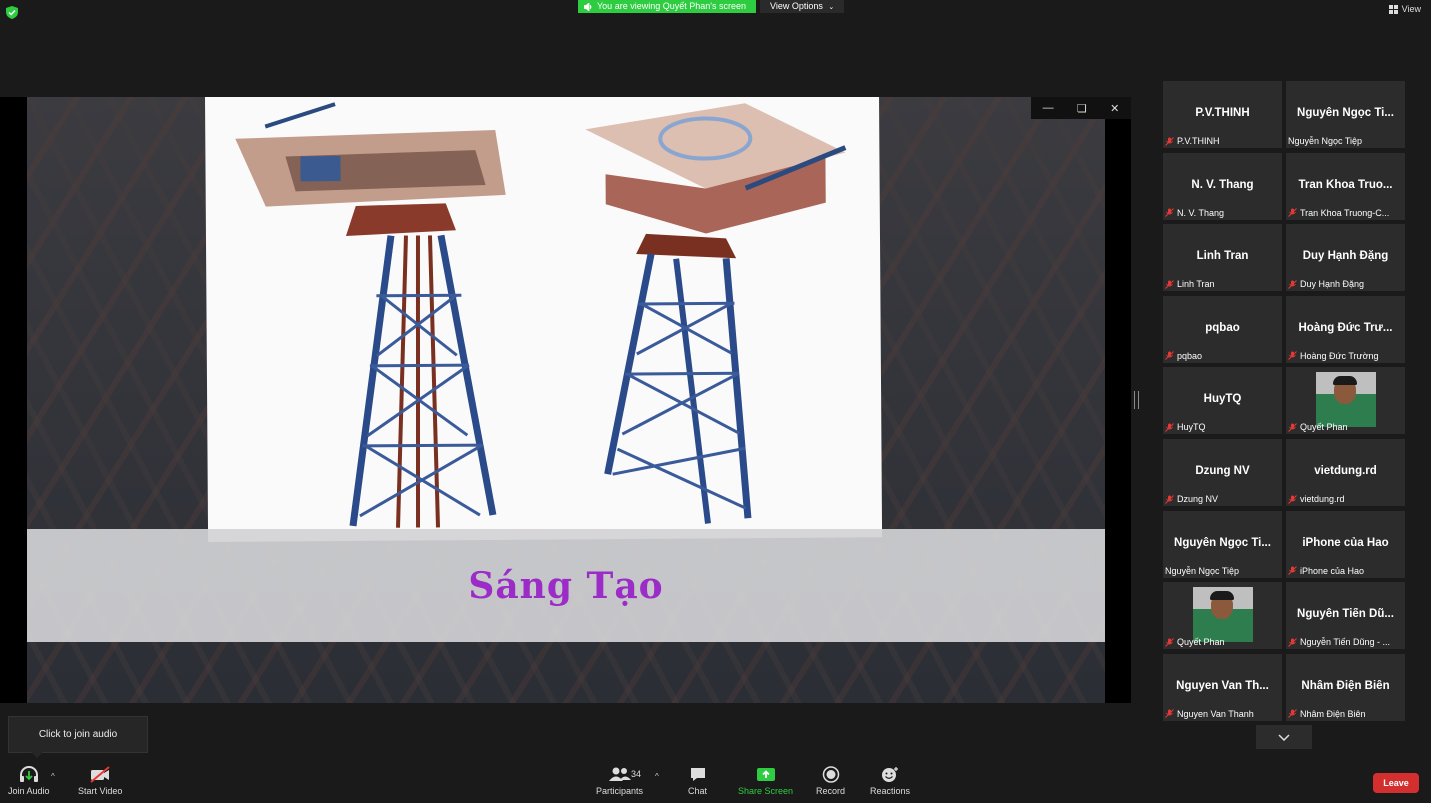 Image resolution: width=1431 pixels, height=803 pixels. Describe the element at coordinates (1326, 284) in the screenshot. I see `participant-name-label: Duy Hạnh Đặng` at that location.